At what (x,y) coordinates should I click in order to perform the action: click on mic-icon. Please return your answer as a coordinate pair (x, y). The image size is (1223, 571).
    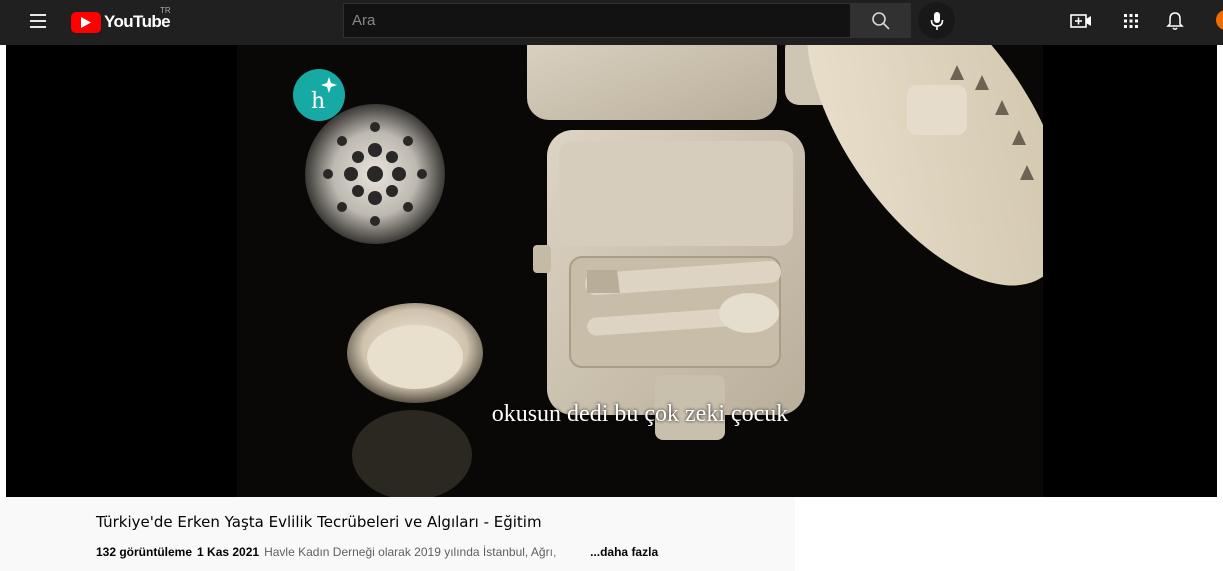
    Looking at the image, I should click on (936, 20).